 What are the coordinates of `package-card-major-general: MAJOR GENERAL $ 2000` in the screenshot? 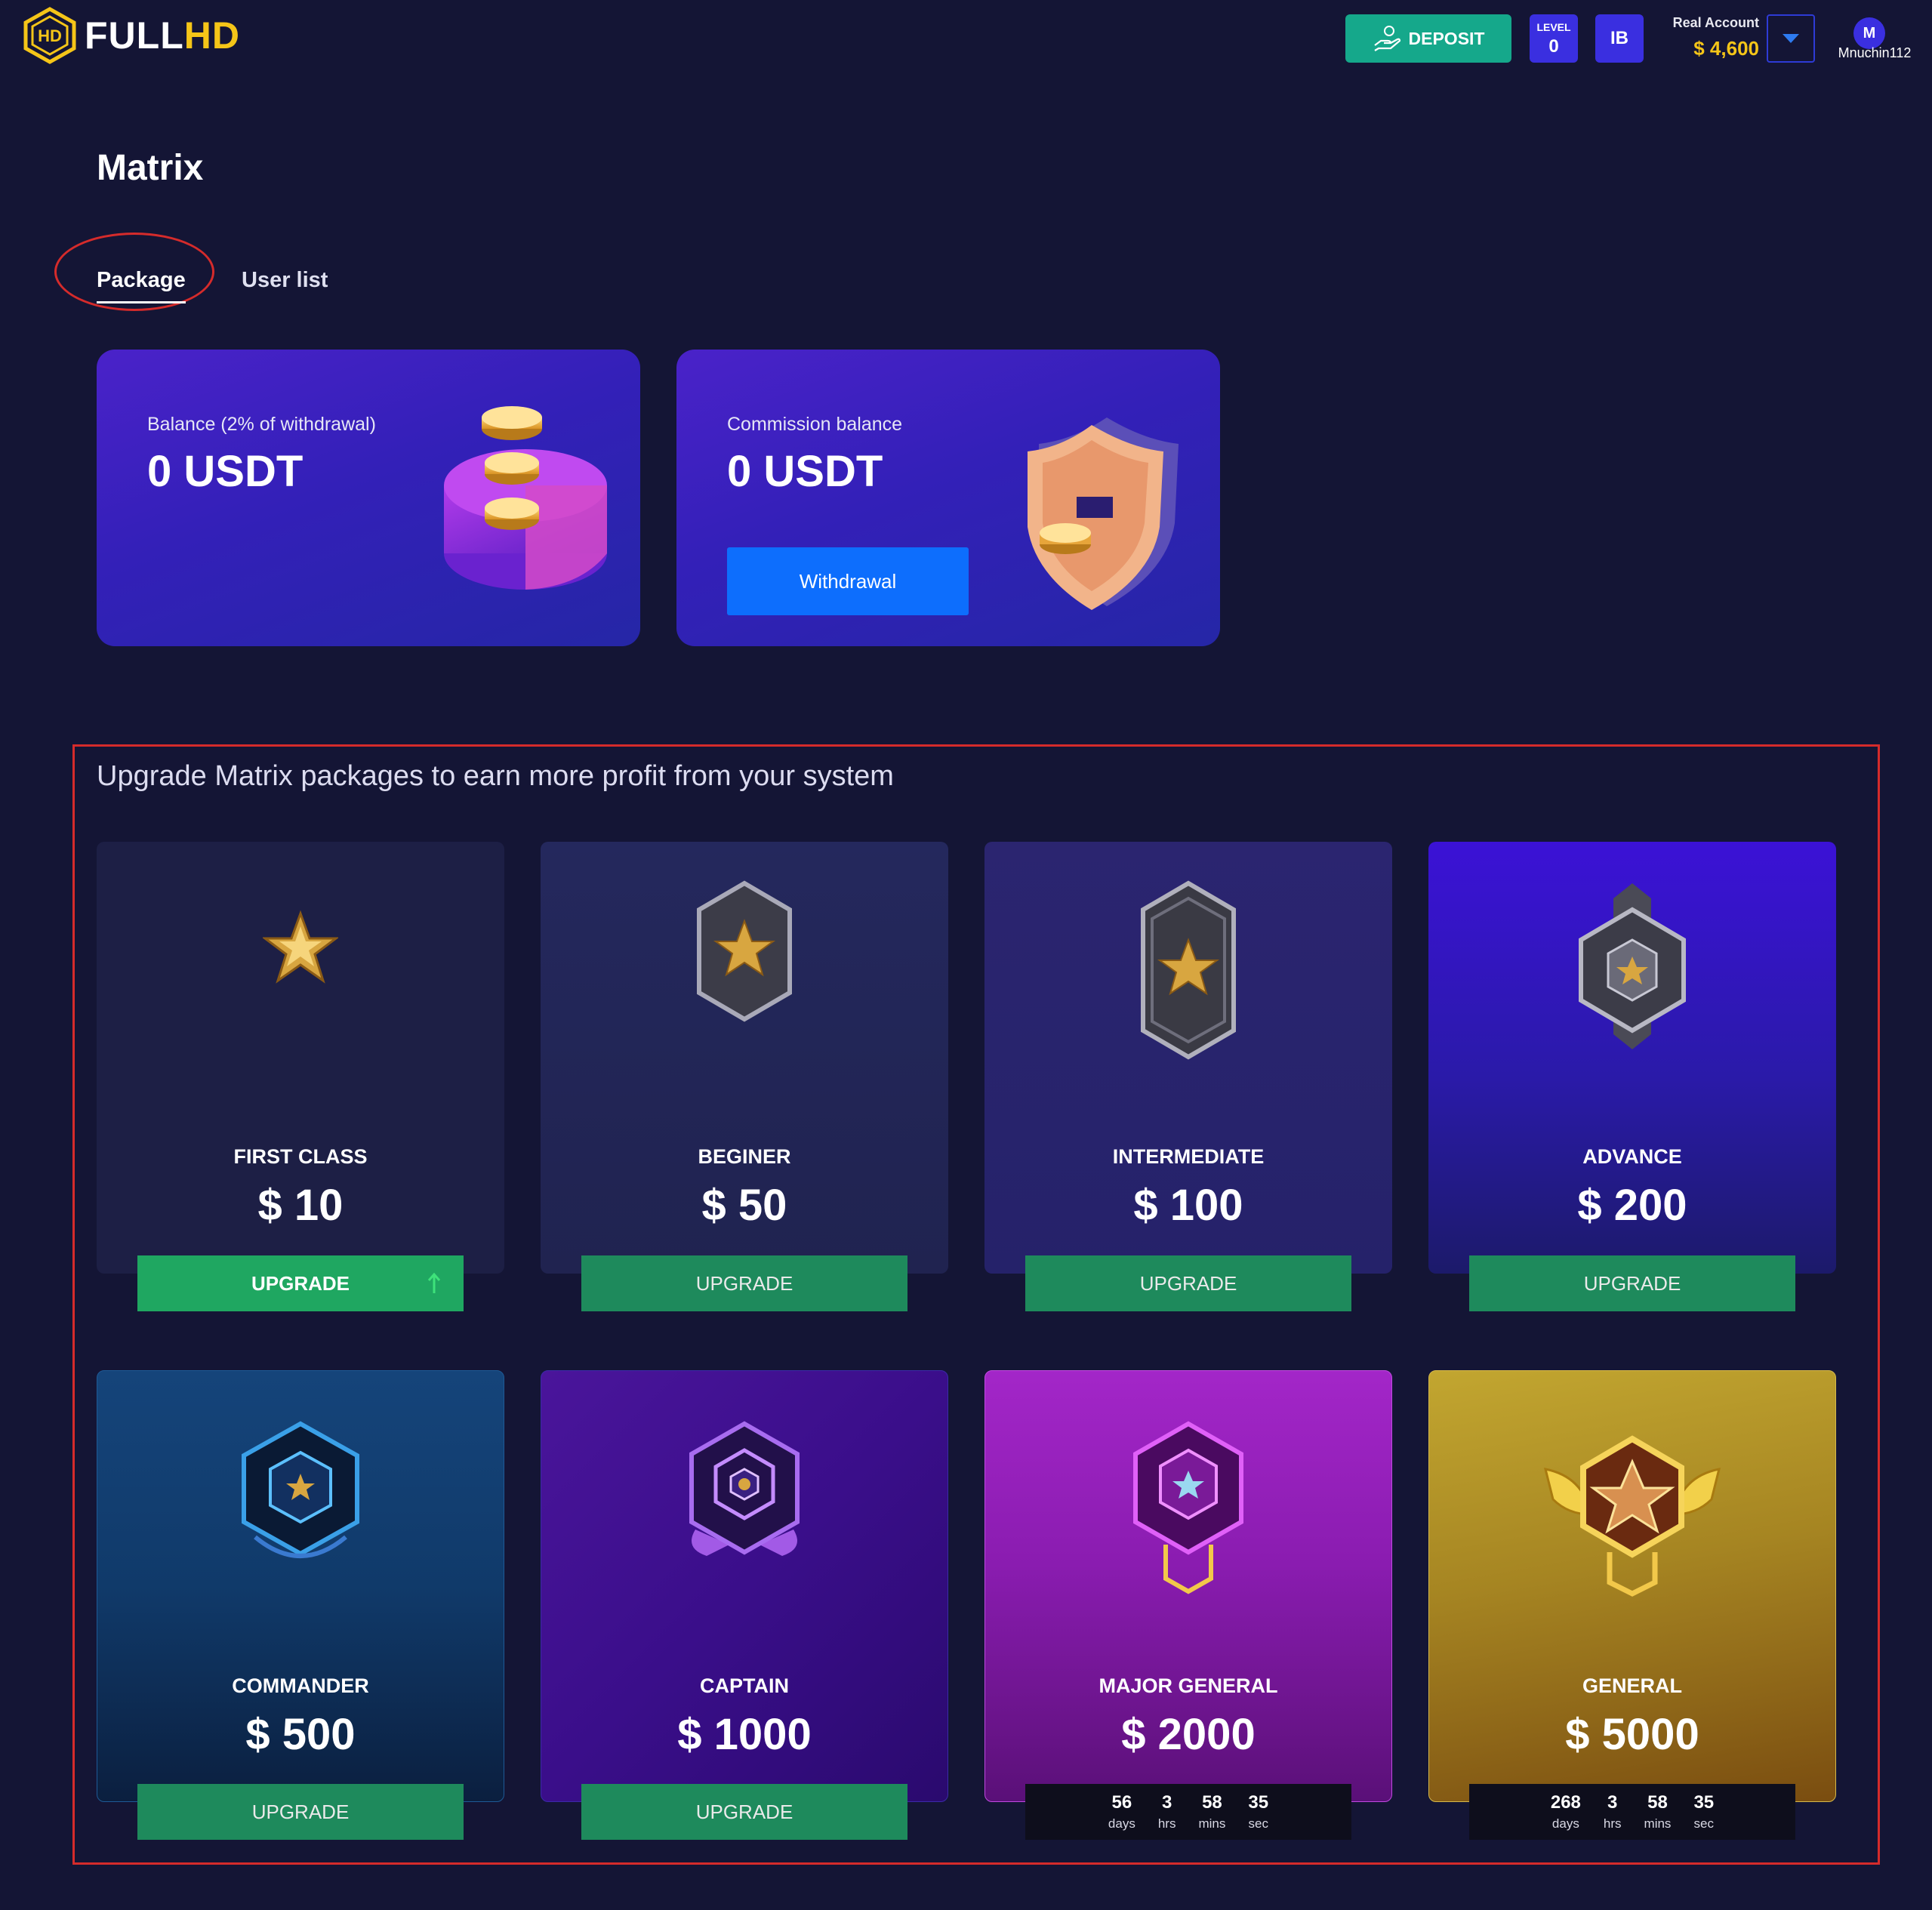 It's located at (1188, 1586).